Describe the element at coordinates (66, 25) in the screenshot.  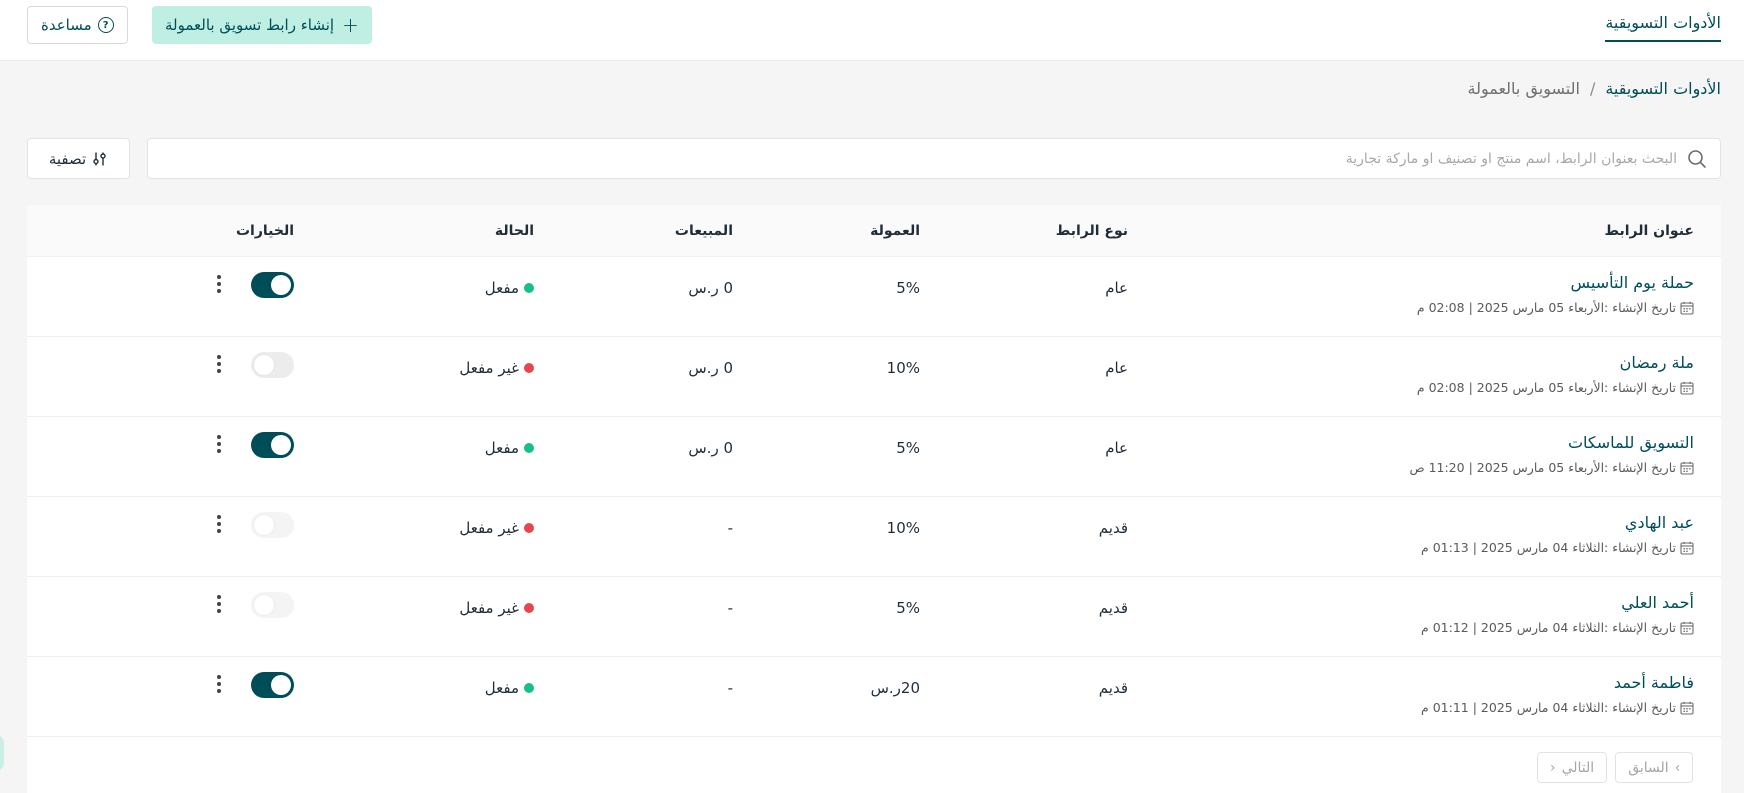
I see `help-label: مساعدة` at that location.